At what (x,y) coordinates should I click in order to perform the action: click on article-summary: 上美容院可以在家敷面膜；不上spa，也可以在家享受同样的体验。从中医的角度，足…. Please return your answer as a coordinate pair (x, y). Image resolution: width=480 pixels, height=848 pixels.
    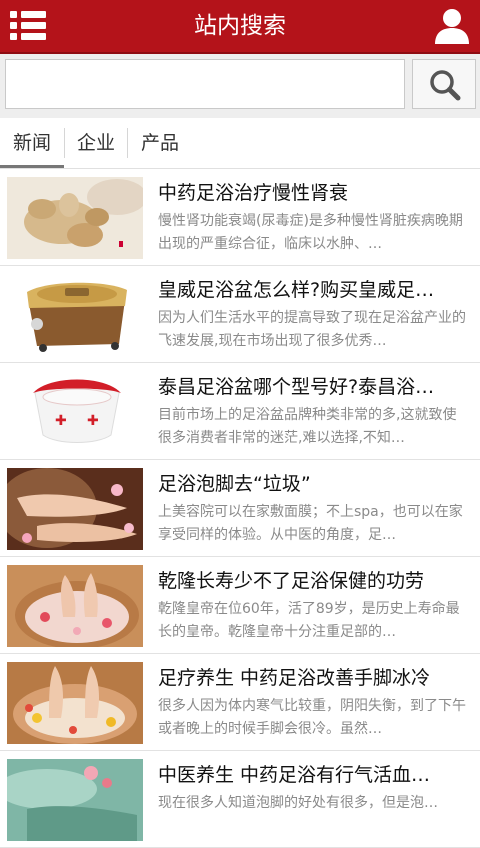
    Looking at the image, I should click on (310, 523).